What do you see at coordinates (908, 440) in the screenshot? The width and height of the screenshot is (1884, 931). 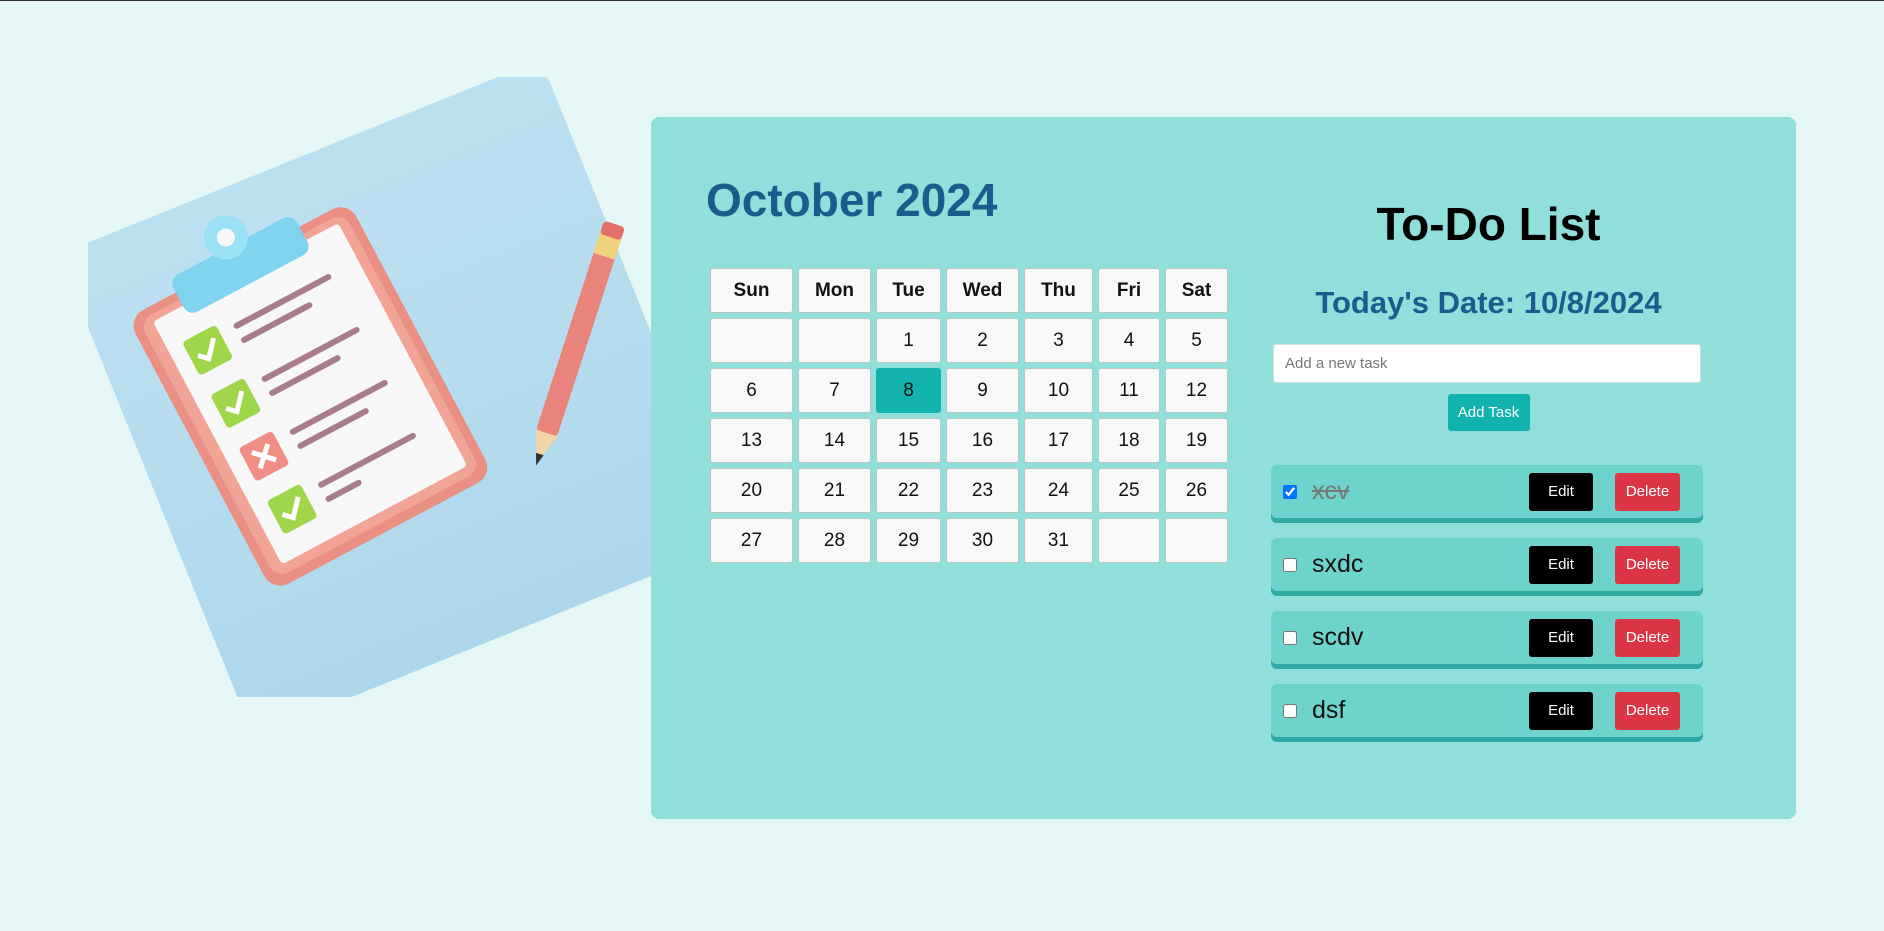 I see `calendar-day: 15` at bounding box center [908, 440].